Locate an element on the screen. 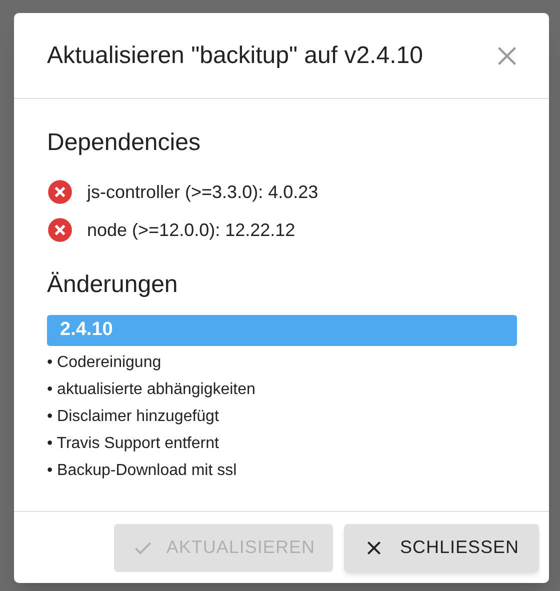 This screenshot has width=560, height=591. version-label: 2.4.10 is located at coordinates (86, 330).